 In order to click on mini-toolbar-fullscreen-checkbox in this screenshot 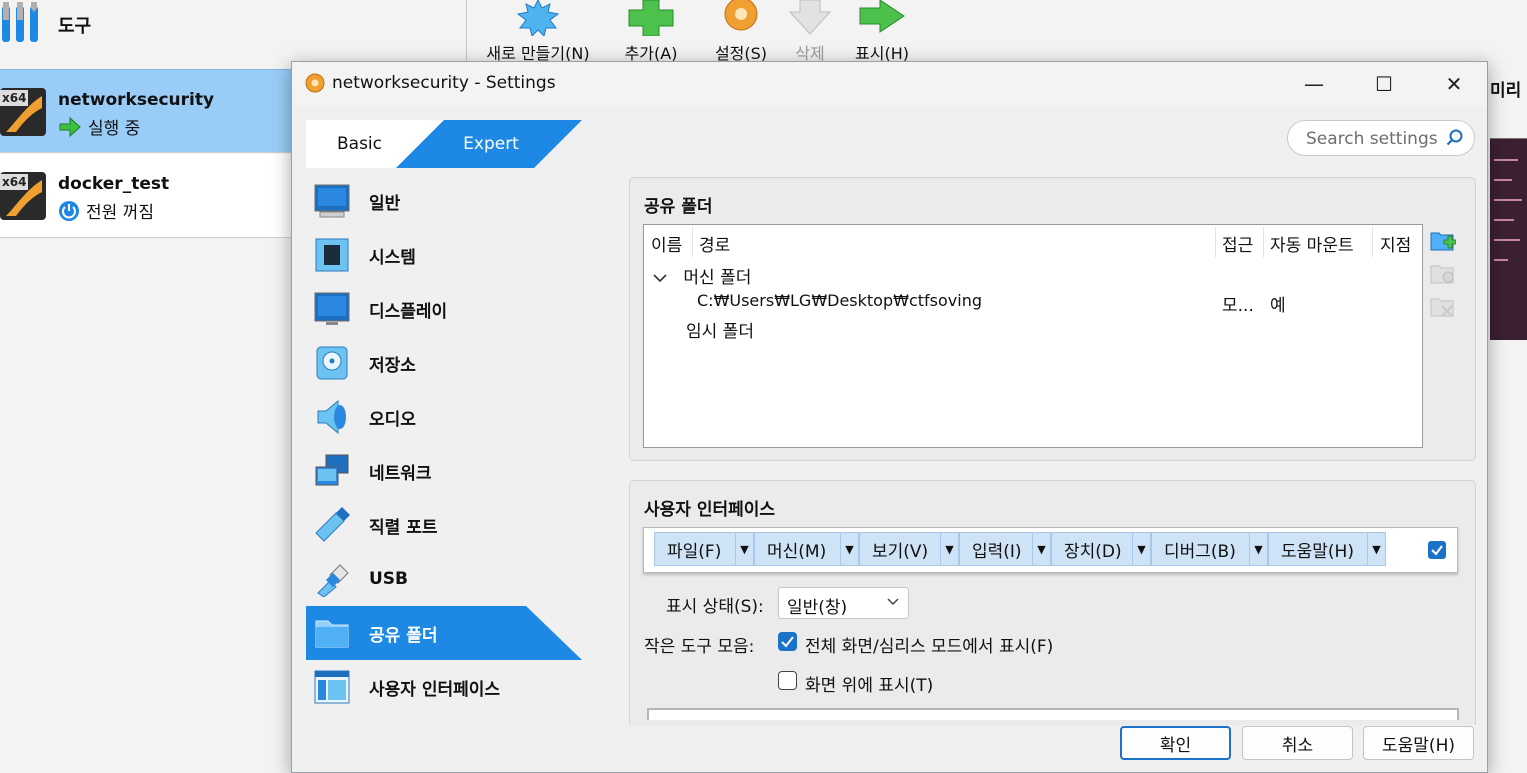, I will do `click(787, 641)`.